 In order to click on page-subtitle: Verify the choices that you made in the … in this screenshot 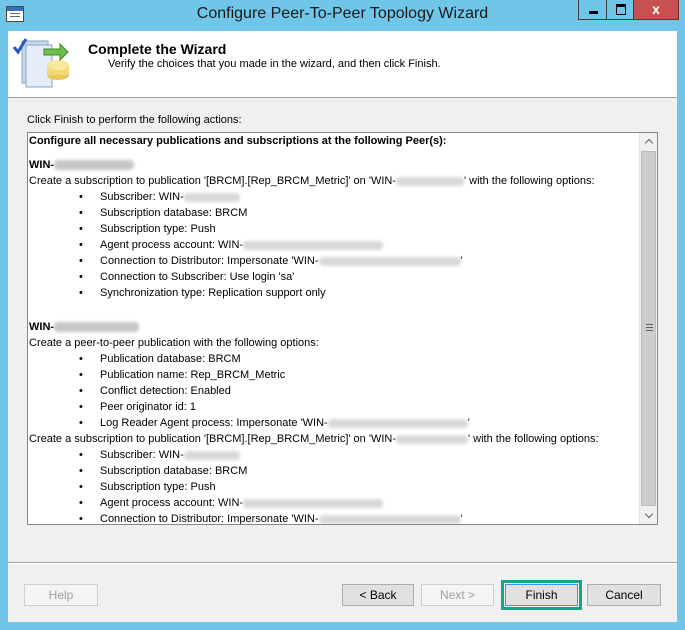, I will do `click(274, 64)`.